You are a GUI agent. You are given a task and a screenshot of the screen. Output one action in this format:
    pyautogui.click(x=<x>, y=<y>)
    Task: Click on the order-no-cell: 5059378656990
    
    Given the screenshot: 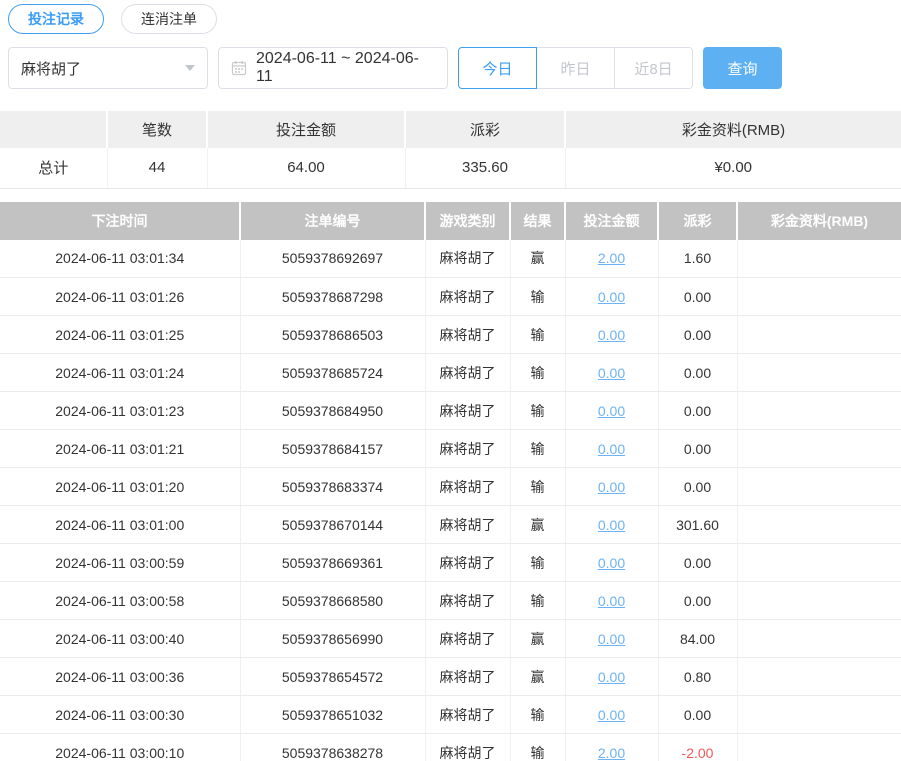 What is the action you would take?
    pyautogui.click(x=333, y=638)
    